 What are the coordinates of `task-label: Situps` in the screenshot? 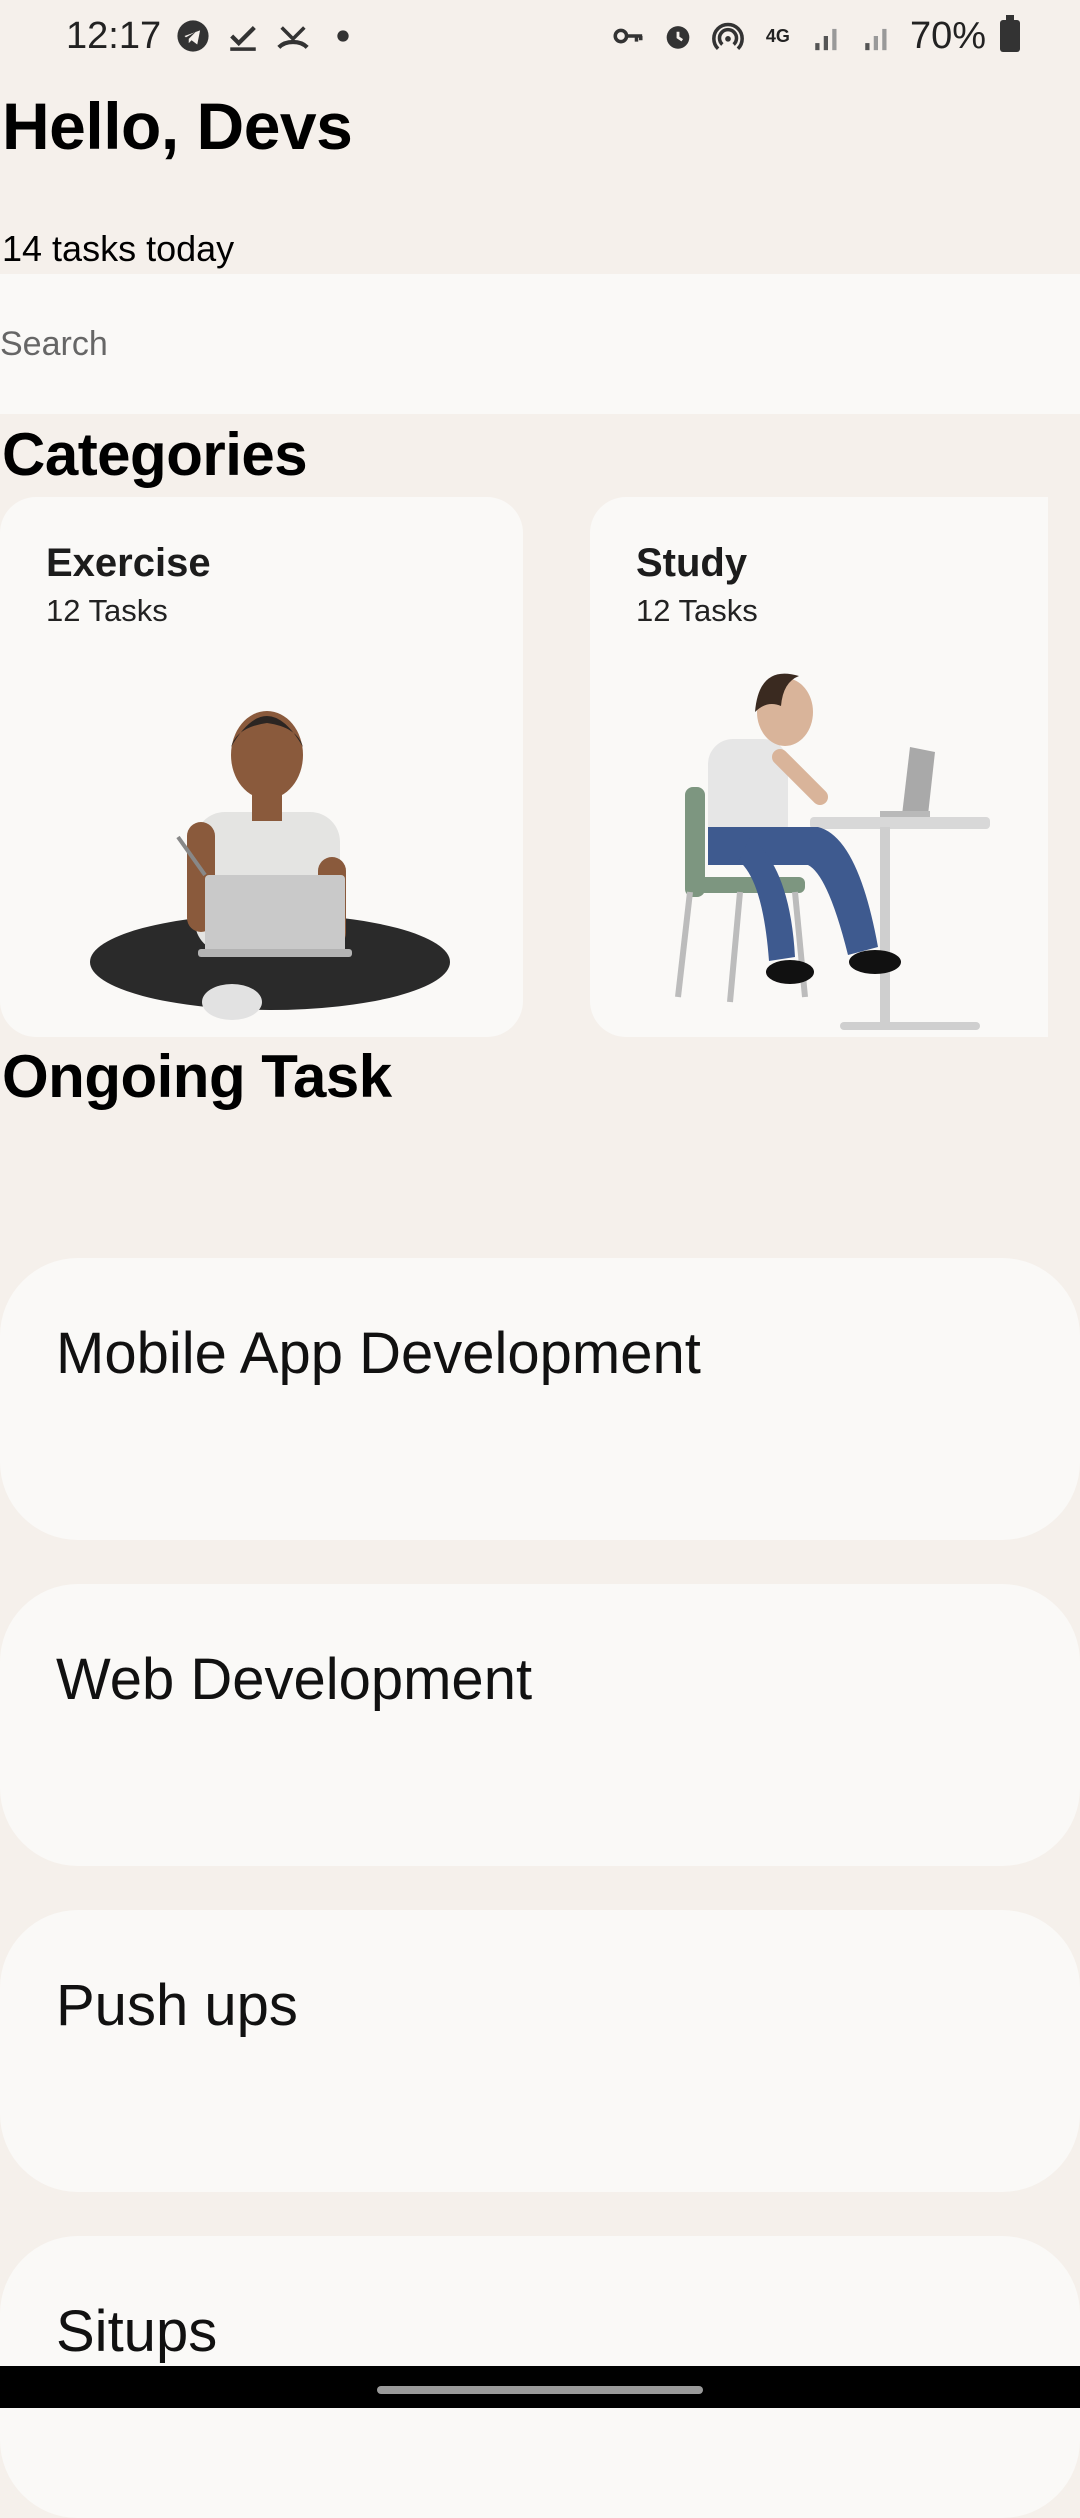 It's located at (137, 2331).